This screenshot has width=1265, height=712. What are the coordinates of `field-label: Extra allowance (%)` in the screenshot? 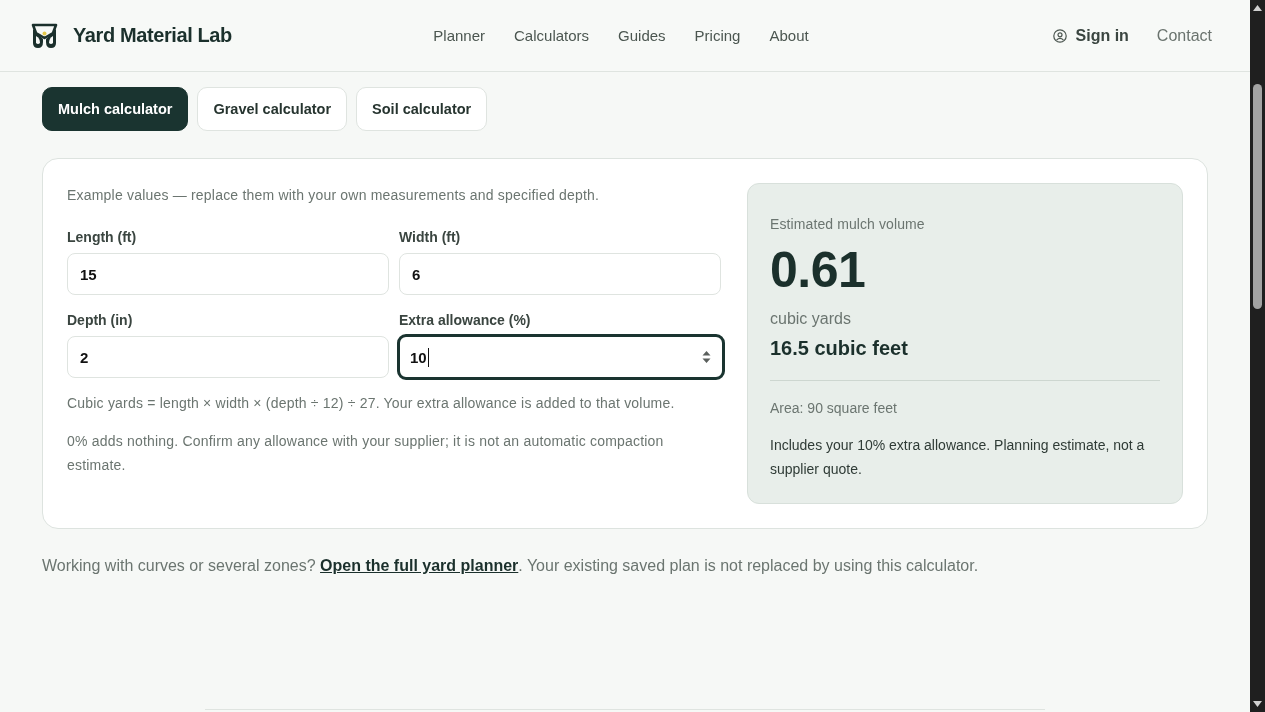 It's located at (465, 320).